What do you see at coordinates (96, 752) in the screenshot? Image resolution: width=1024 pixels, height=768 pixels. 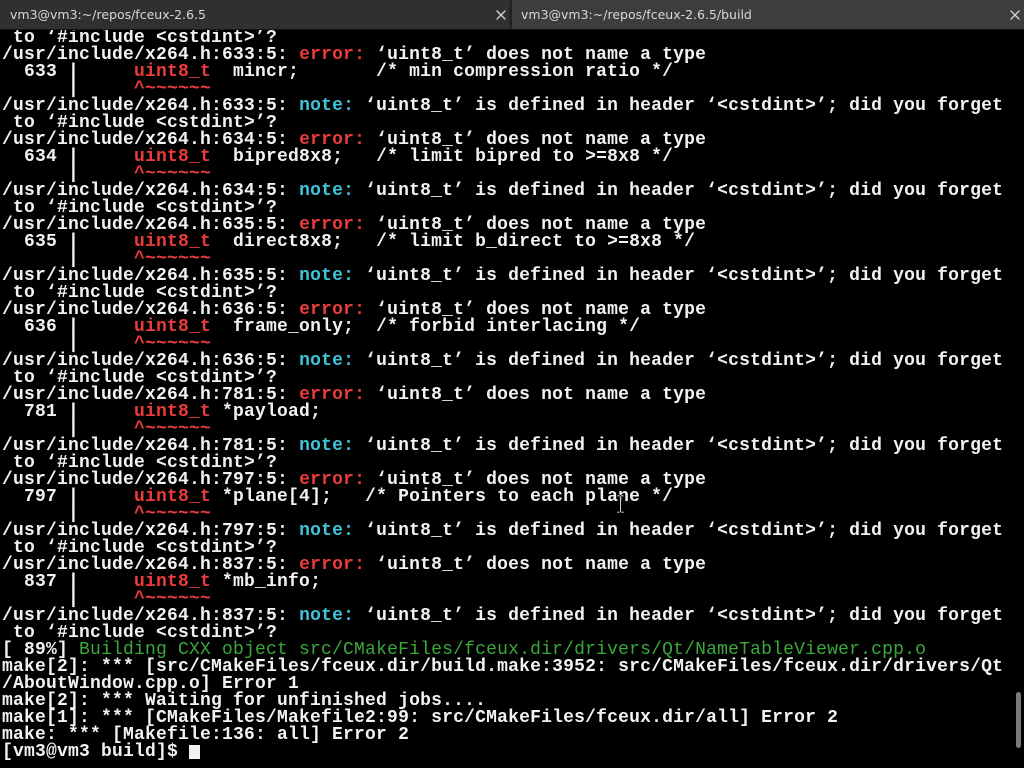 I see `shell-prompt: [vm3@vm3 build]$` at bounding box center [96, 752].